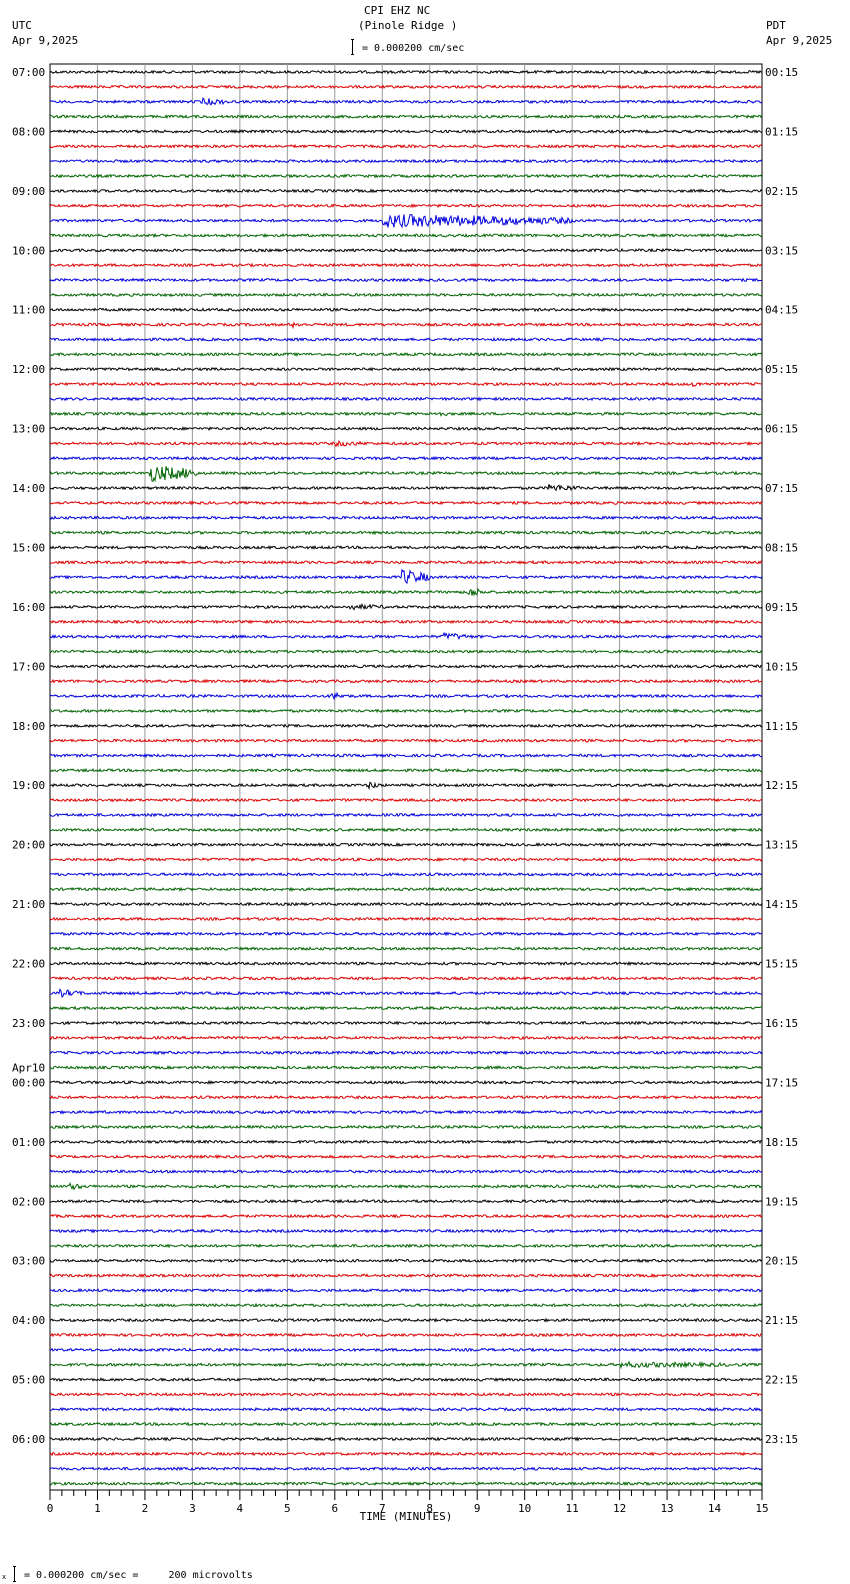  What do you see at coordinates (572, 1508) in the screenshot?
I see `x-tick-label: 11` at bounding box center [572, 1508].